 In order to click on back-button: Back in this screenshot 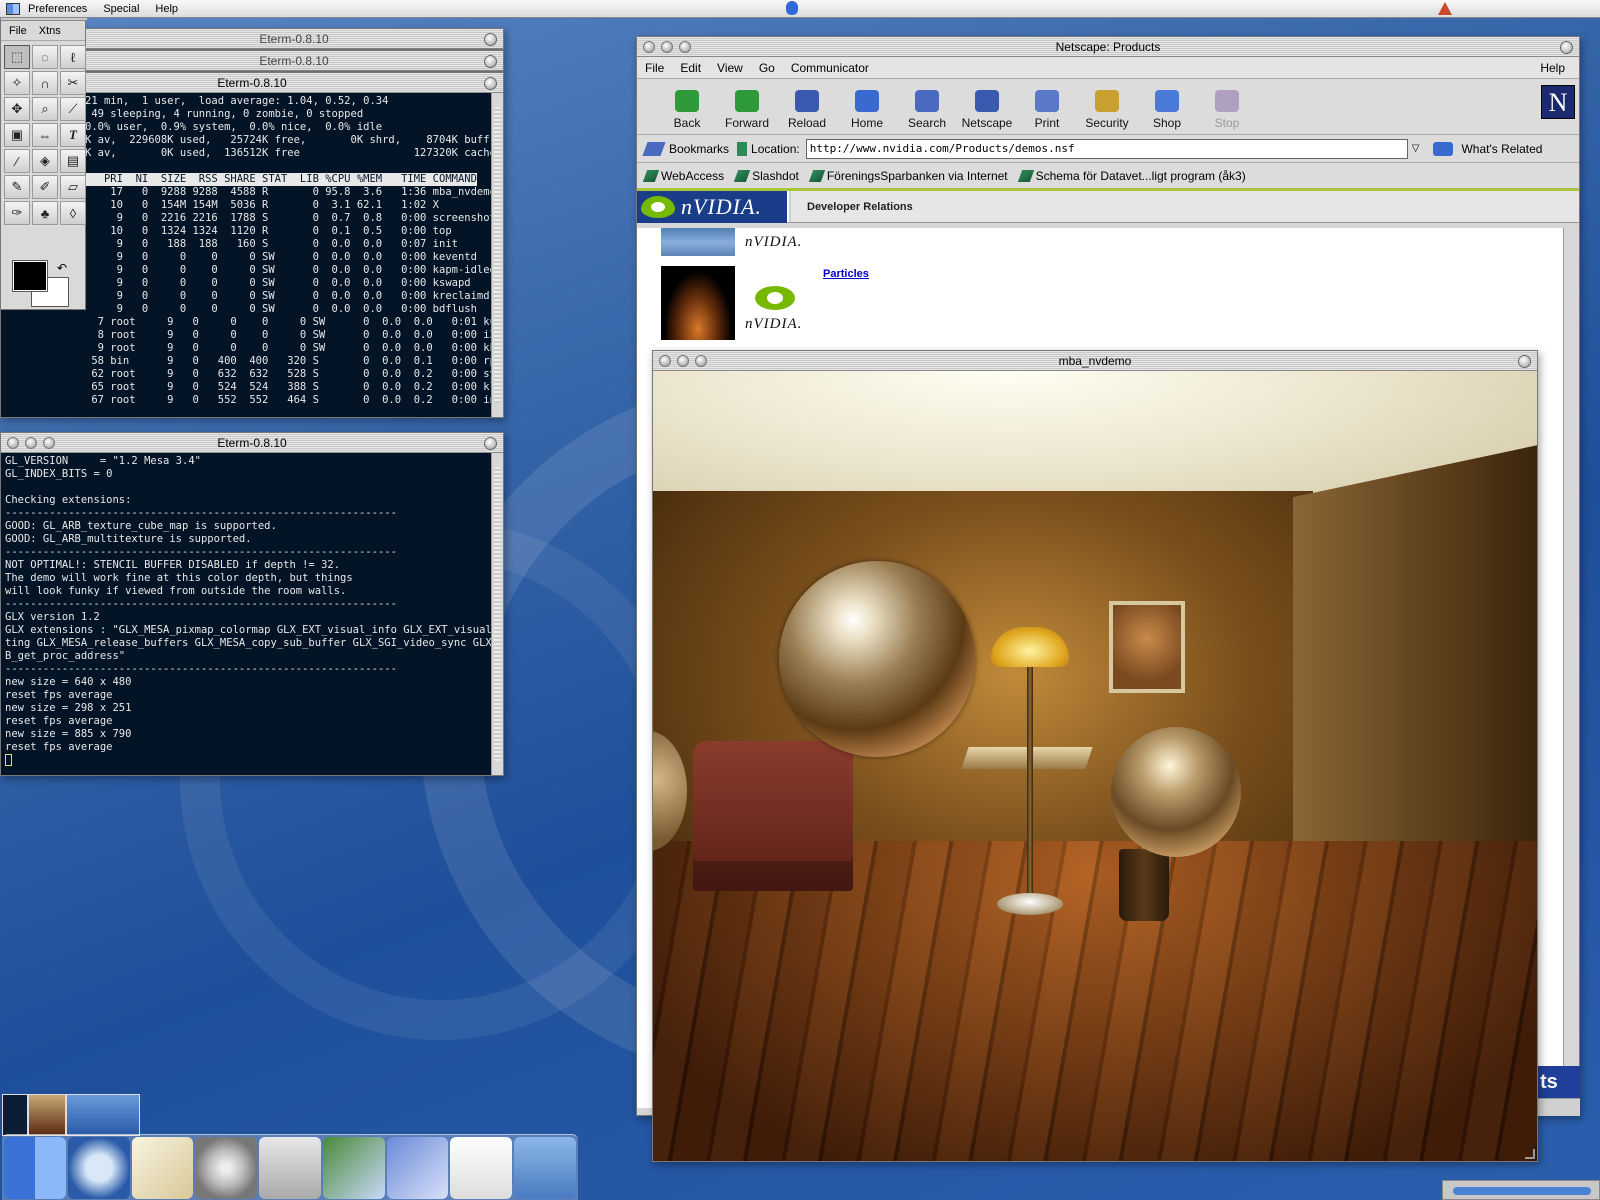, I will do `click(687, 112)`.